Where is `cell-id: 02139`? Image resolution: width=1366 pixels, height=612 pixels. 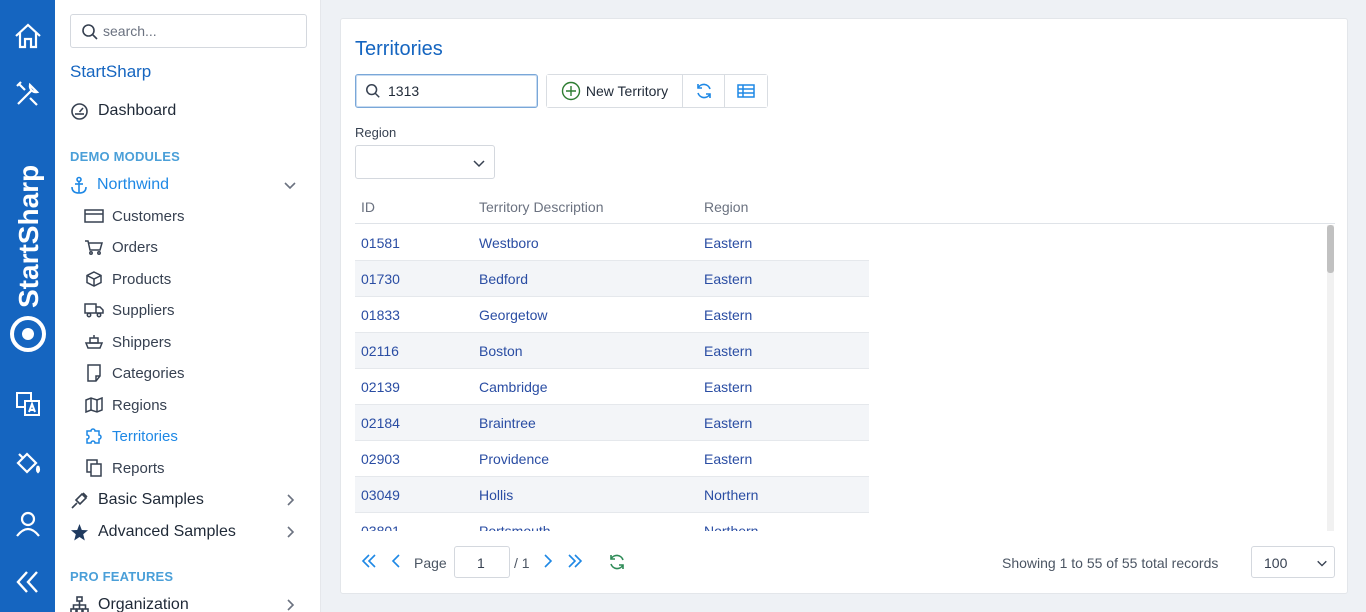 cell-id: 02139 is located at coordinates (380, 387).